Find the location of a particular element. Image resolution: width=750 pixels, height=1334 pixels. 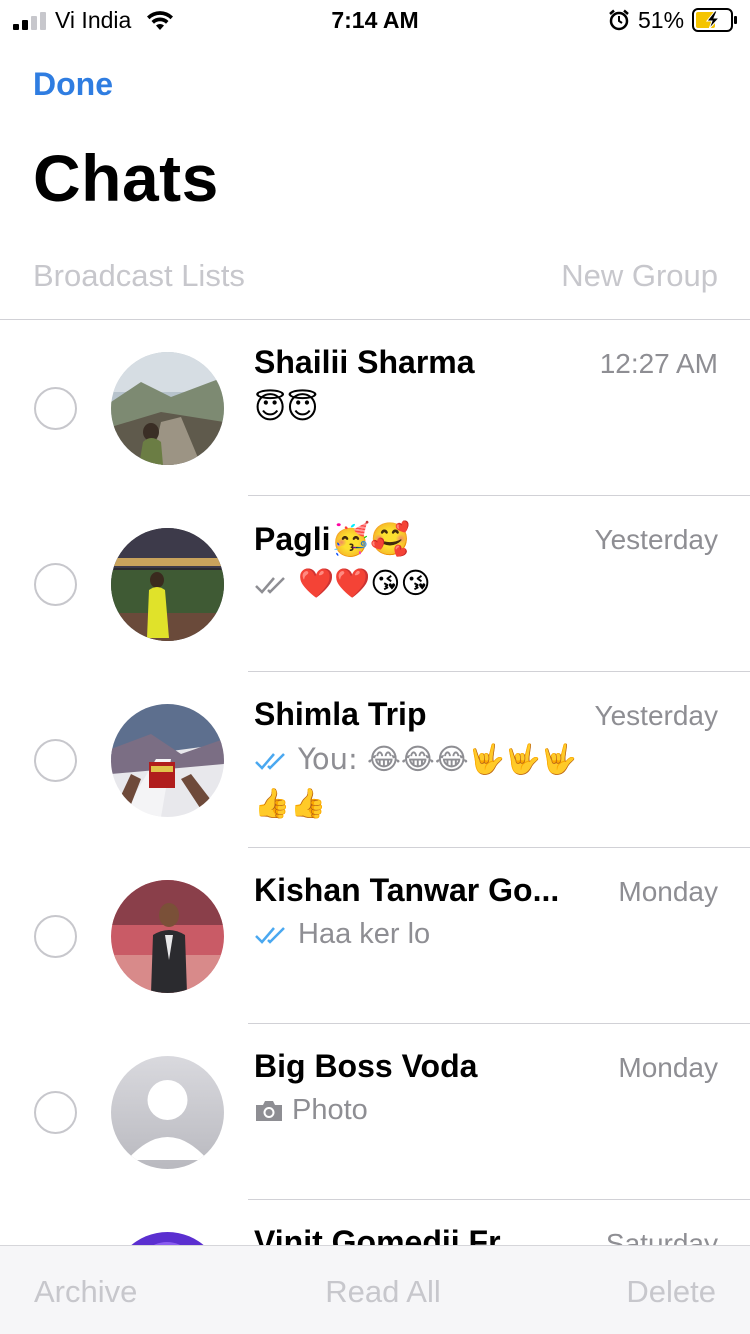

chat-time: 12:27 AM is located at coordinates (658, 363).